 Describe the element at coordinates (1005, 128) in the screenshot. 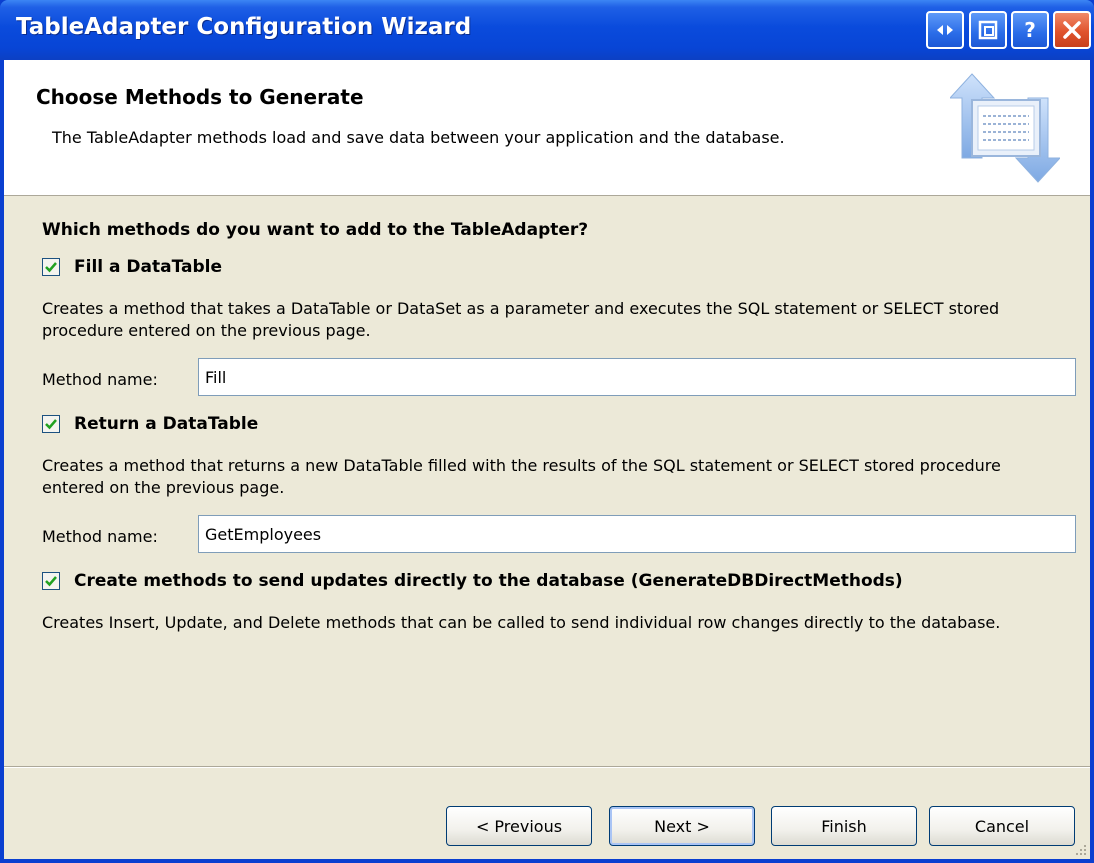

I see `data-sync-icon` at that location.